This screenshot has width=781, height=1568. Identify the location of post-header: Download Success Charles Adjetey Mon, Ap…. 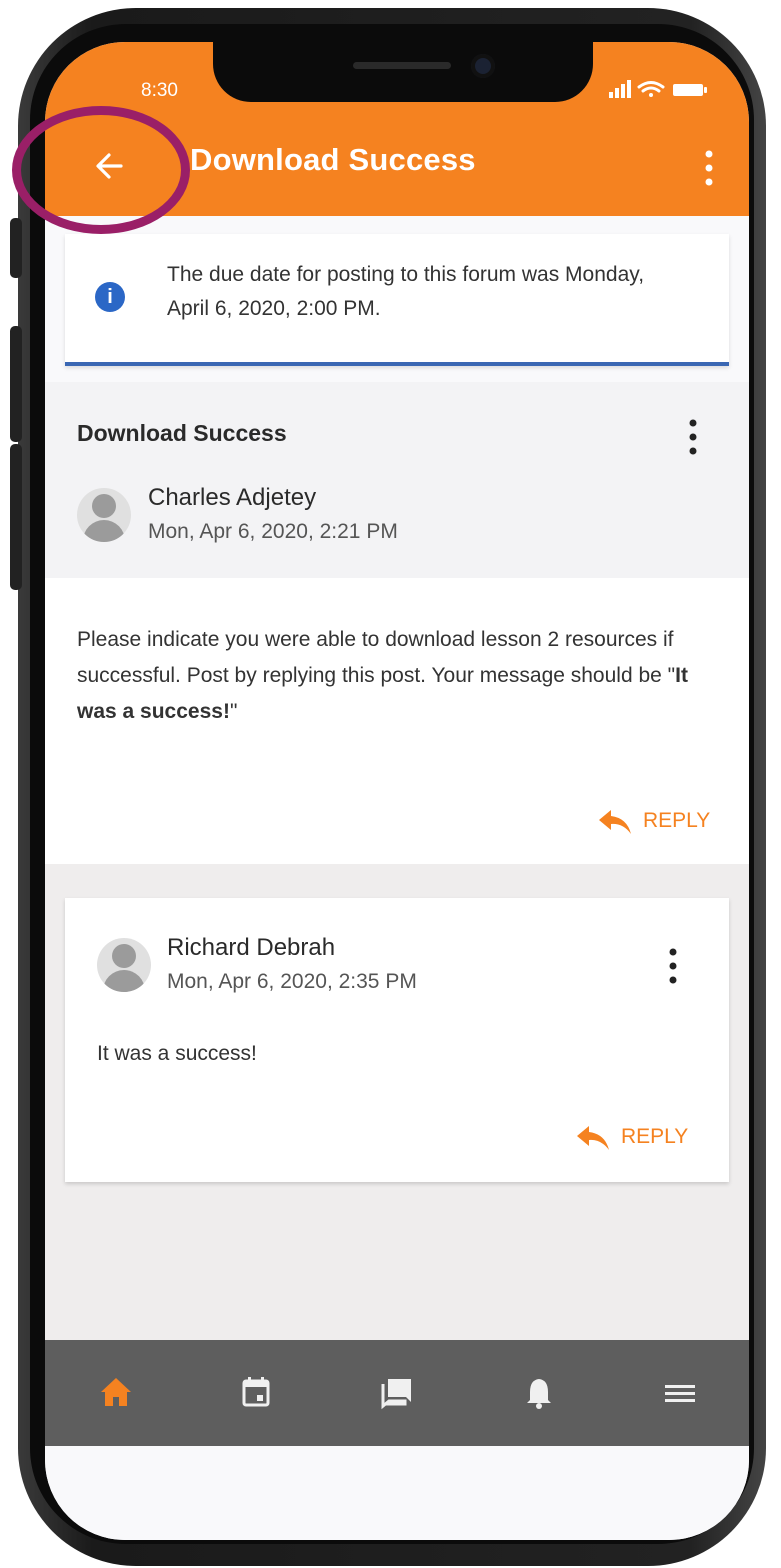
(397, 480).